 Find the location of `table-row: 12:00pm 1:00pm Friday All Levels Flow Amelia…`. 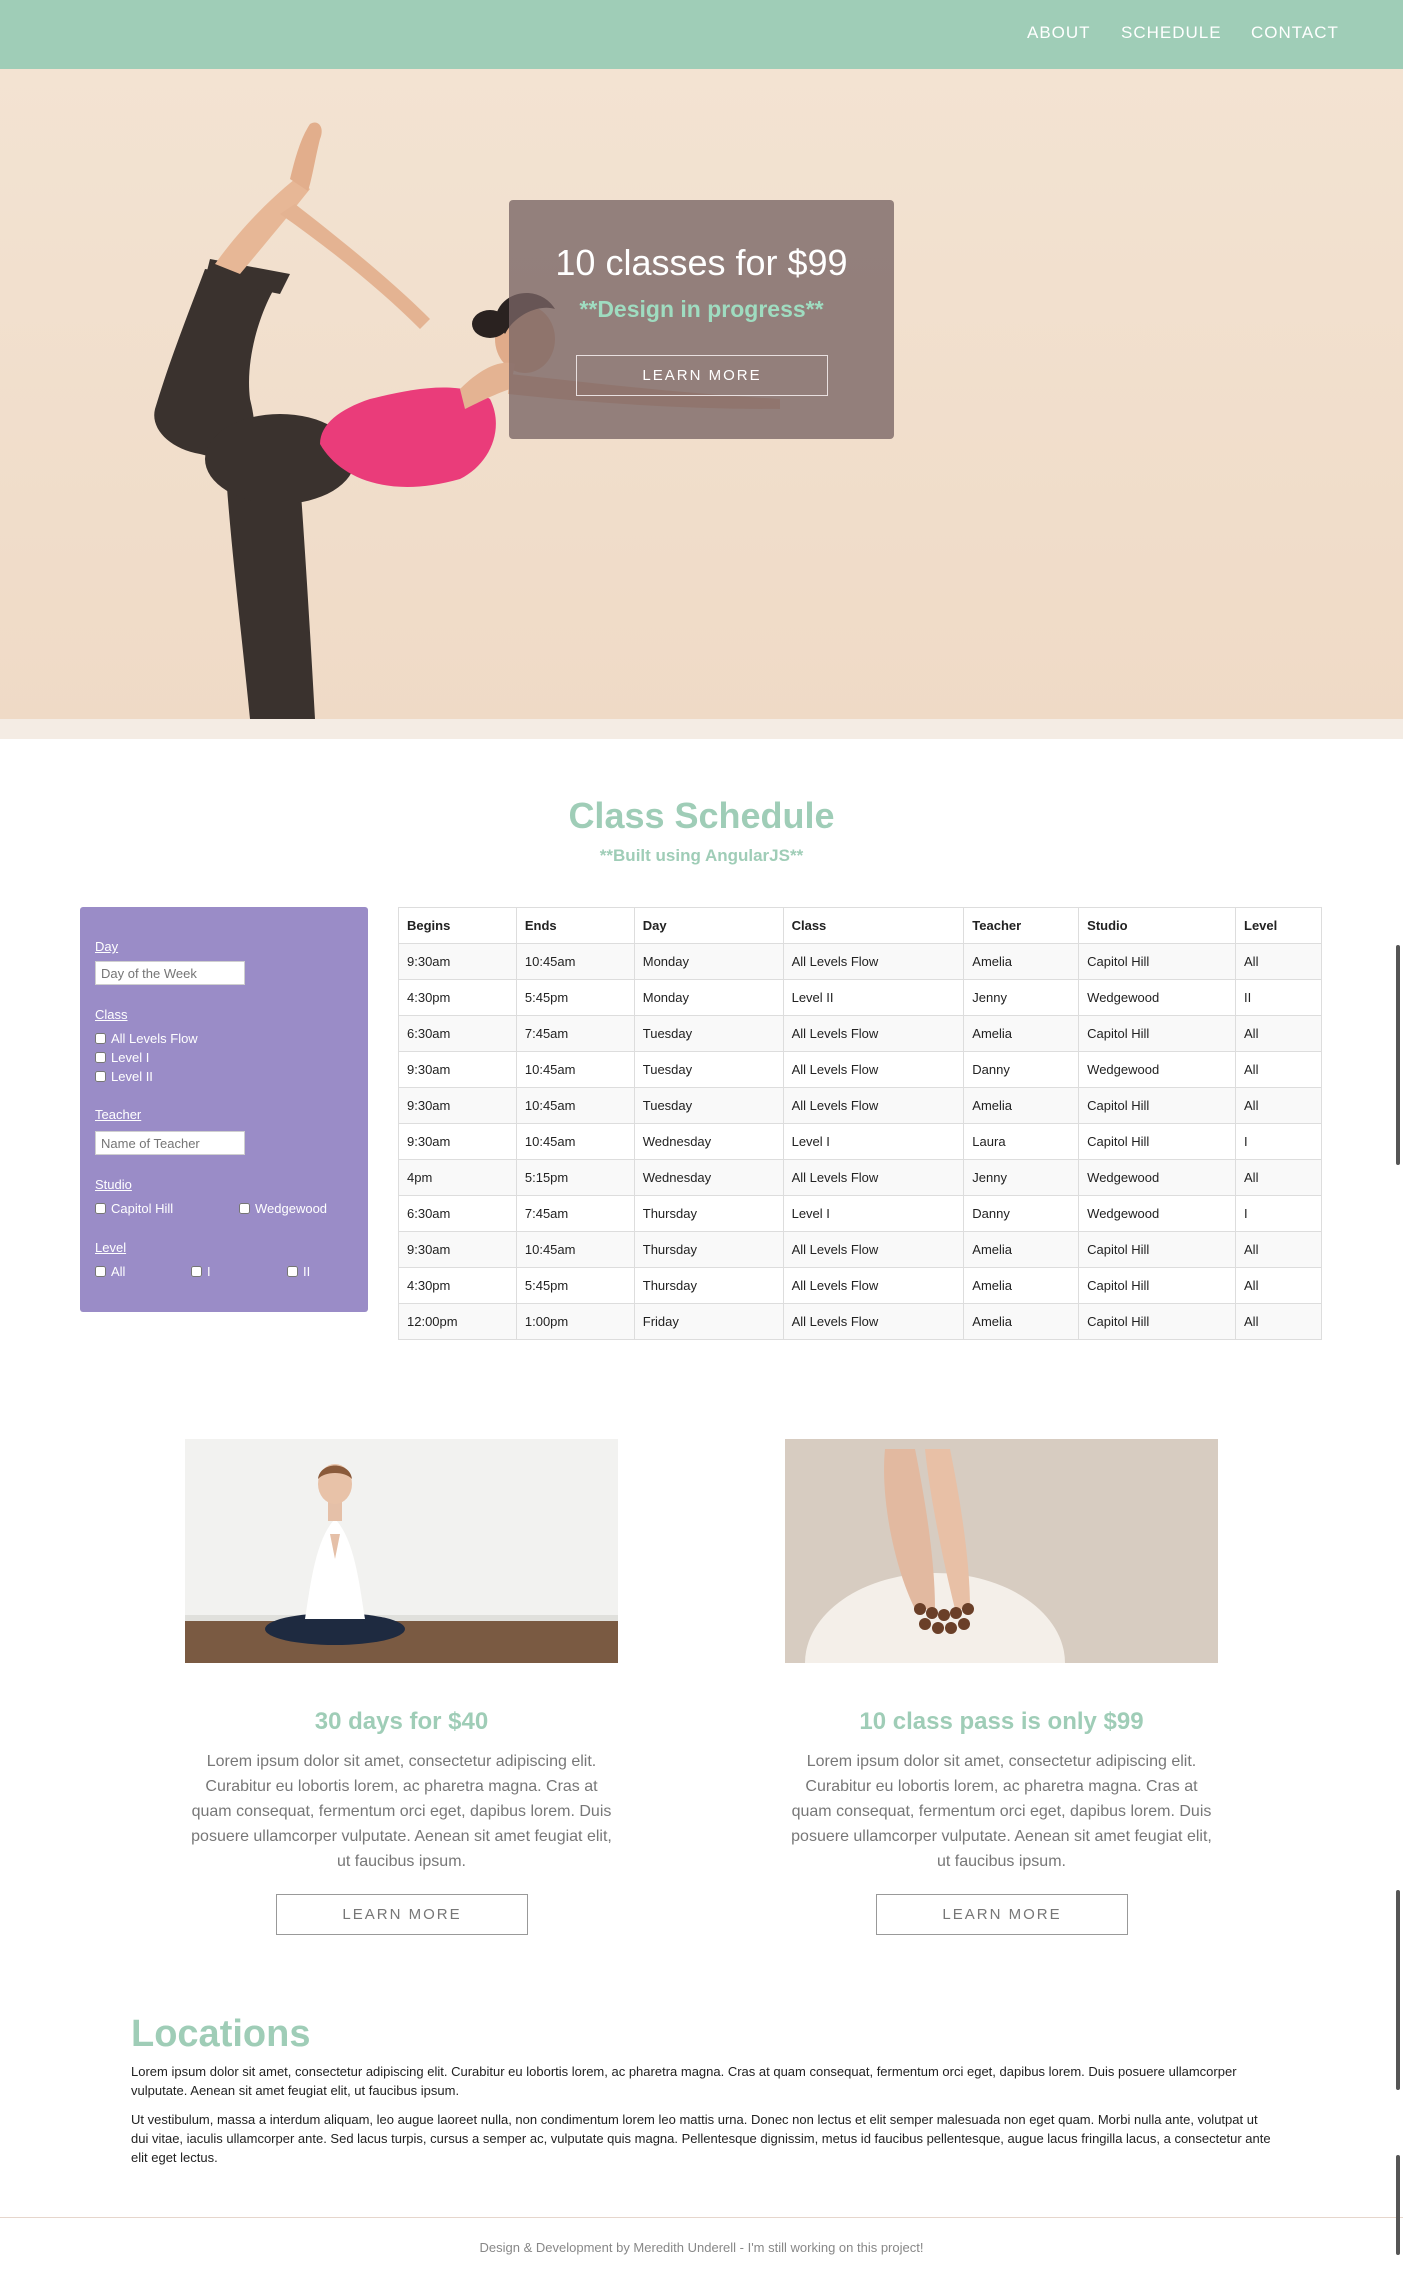

table-row: 12:00pm 1:00pm Friday All Levels Flow Amelia… is located at coordinates (860, 1321).